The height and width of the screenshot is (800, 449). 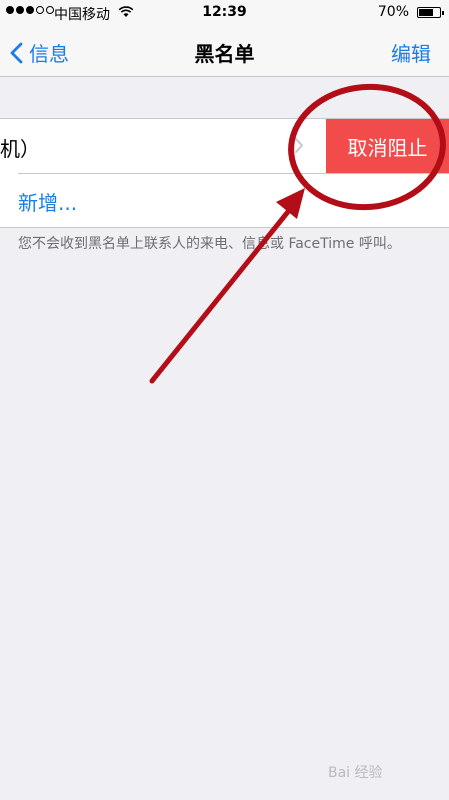 What do you see at coordinates (355, 773) in the screenshot?
I see `watermark-text: Bai 经验` at bounding box center [355, 773].